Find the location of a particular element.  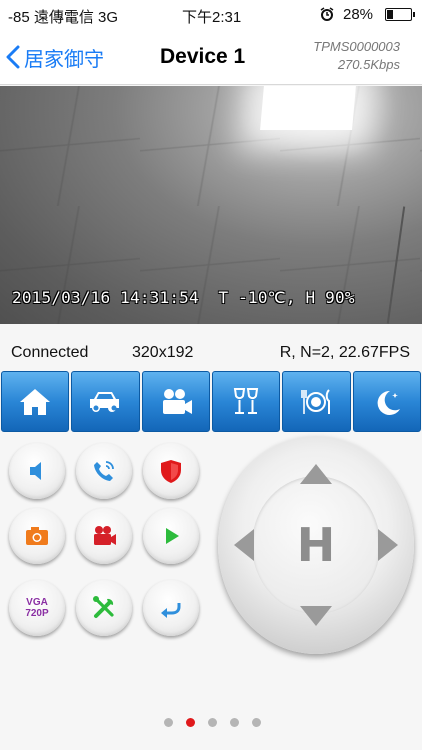

mode-dining-button is located at coordinates (316, 401).